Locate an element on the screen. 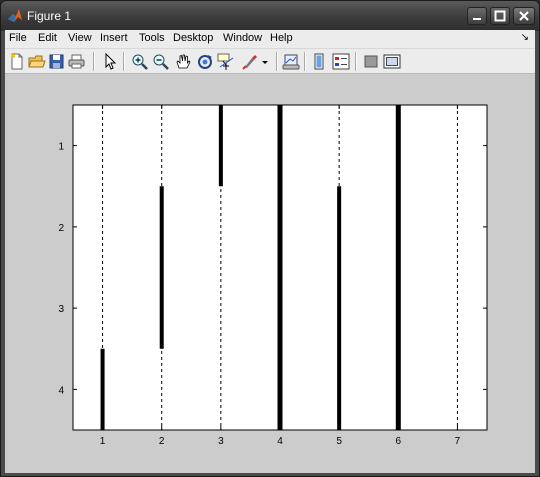 Image resolution: width=540 pixels, height=477 pixels. y-tick-label: 3 is located at coordinates (61, 309).